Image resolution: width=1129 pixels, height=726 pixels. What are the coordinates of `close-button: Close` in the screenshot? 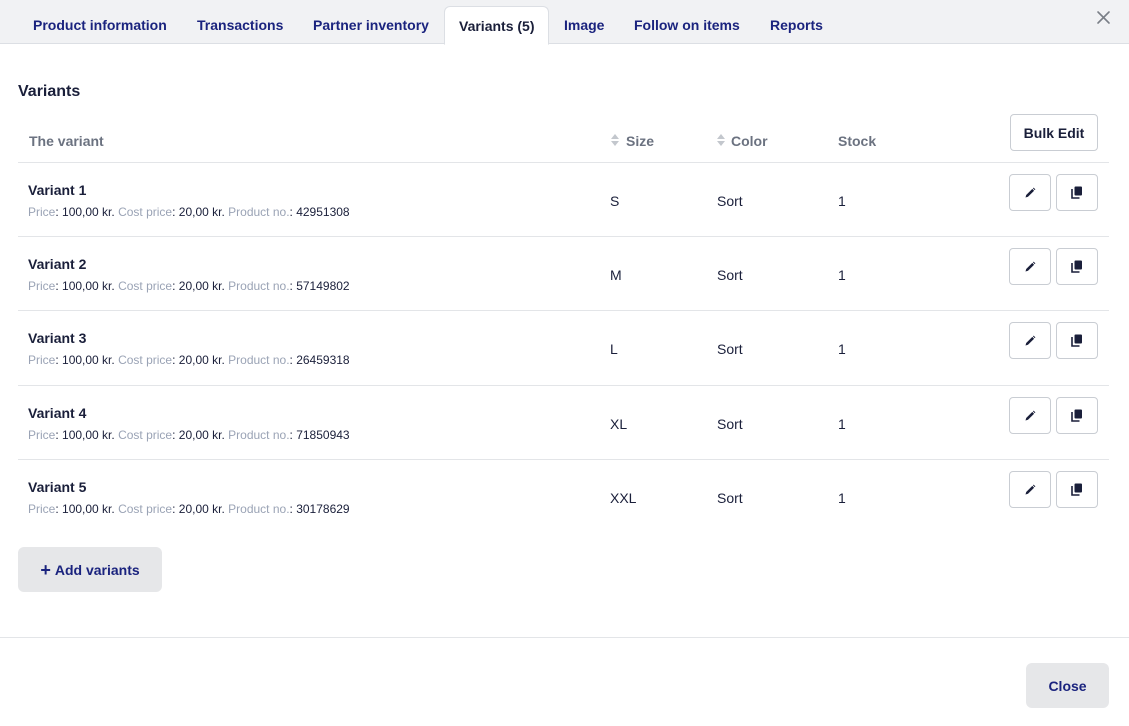 It's located at (1067, 685).